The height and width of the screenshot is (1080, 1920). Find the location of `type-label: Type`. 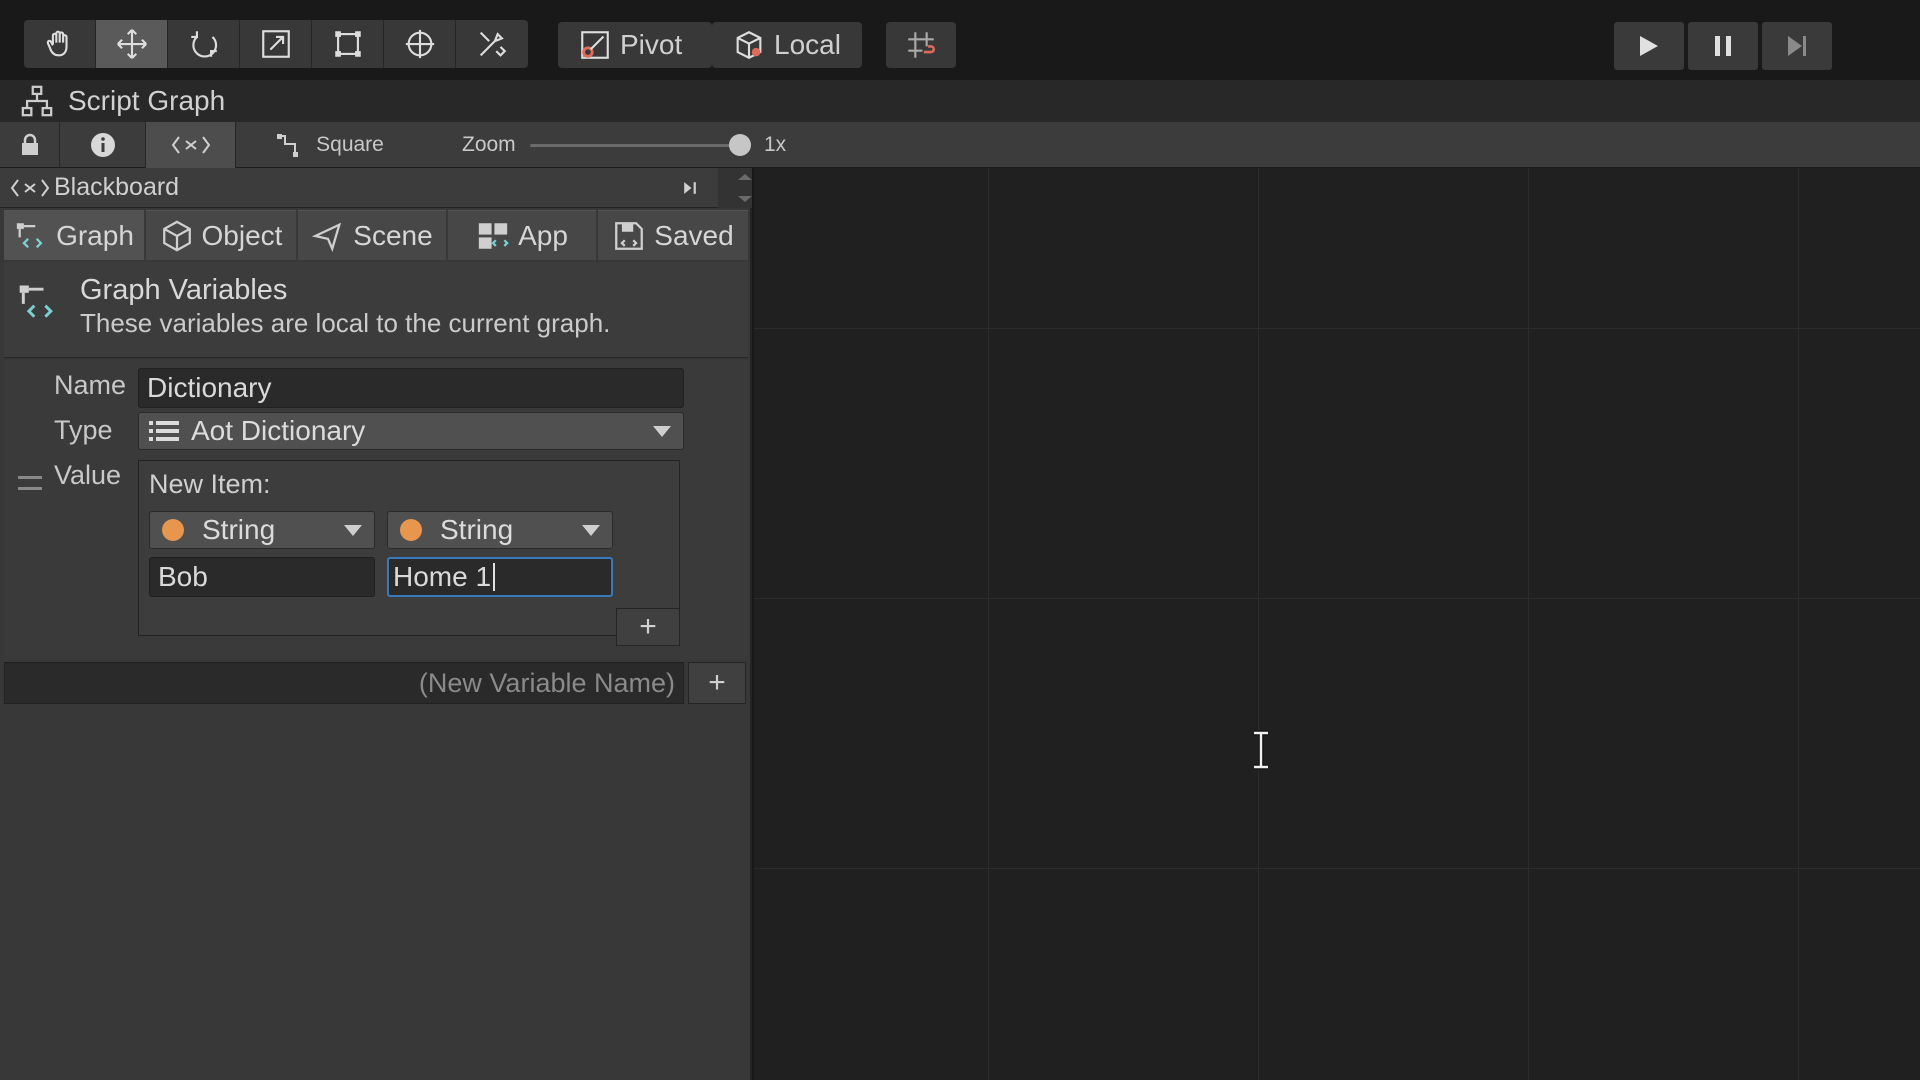

type-label: Type is located at coordinates (83, 430).